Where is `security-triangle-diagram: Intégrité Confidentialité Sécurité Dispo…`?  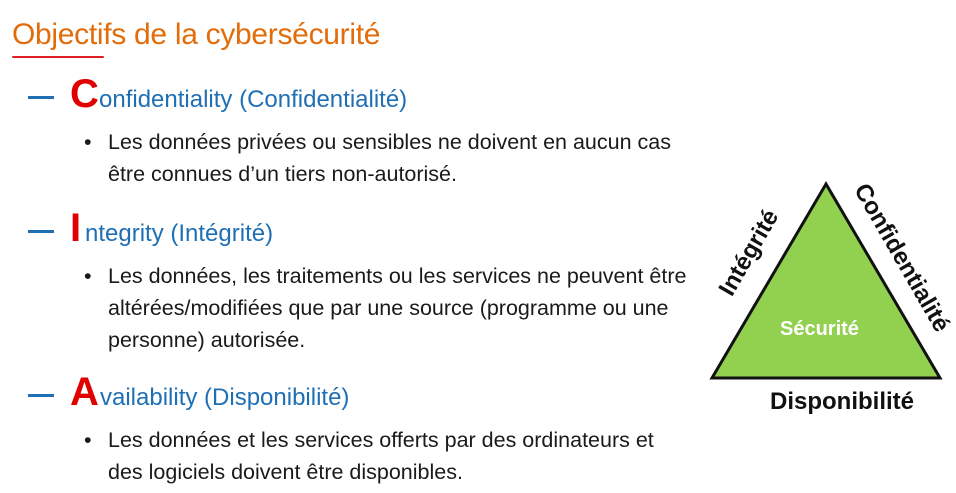
security-triangle-diagram: Intégrité Confidentialité Sécurité Dispo… is located at coordinates (828, 295).